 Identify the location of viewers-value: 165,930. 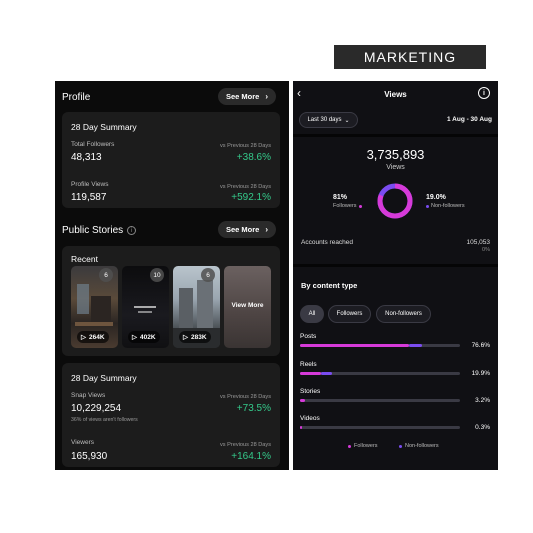
(89, 456).